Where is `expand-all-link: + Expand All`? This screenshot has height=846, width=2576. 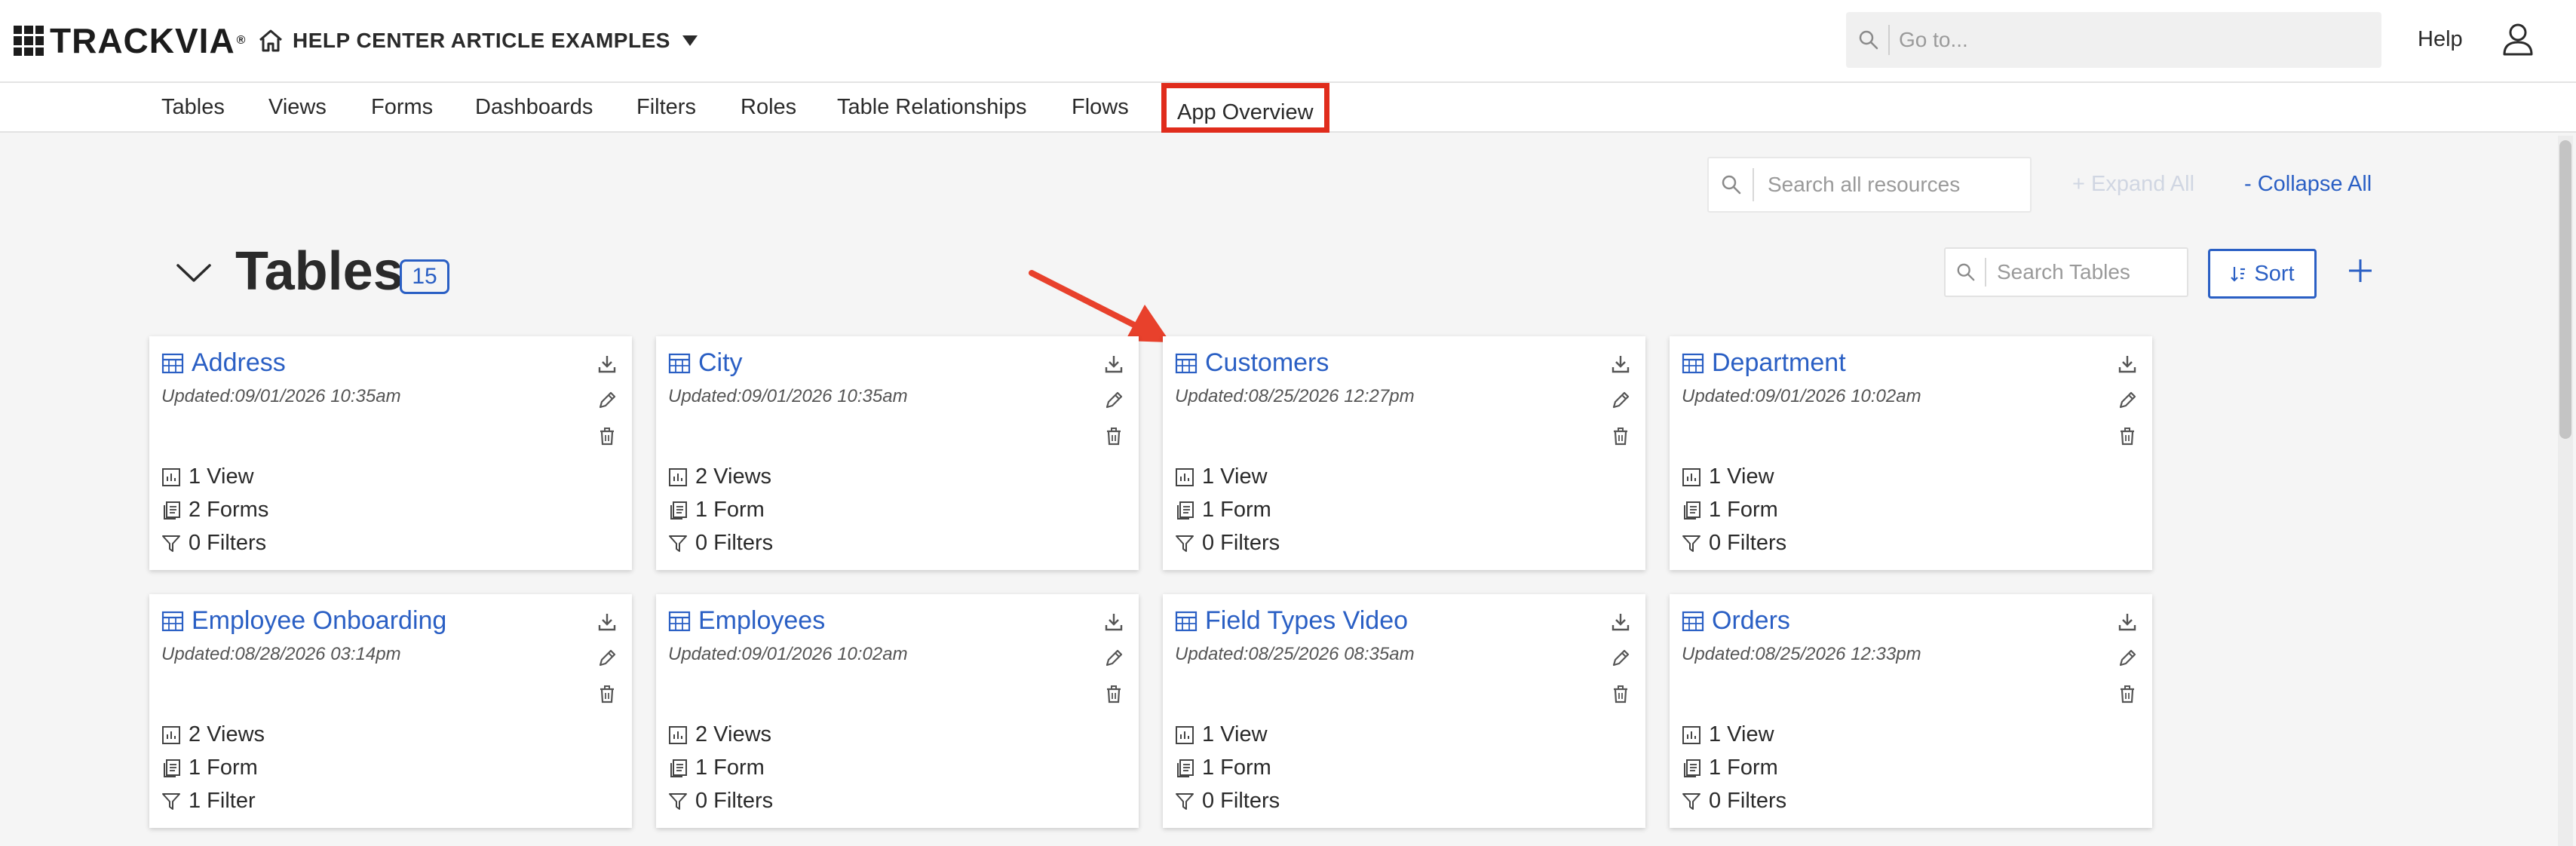 expand-all-link: + Expand All is located at coordinates (2133, 184).